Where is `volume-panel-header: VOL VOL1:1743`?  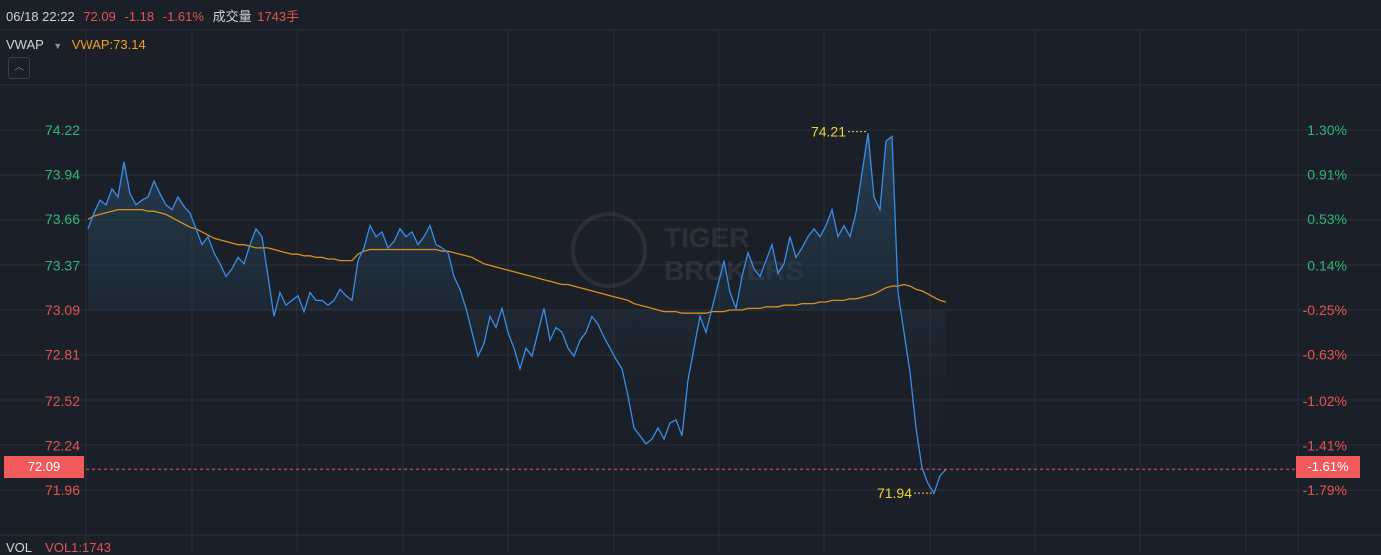
volume-panel-header: VOL VOL1:1743 is located at coordinates (58, 547).